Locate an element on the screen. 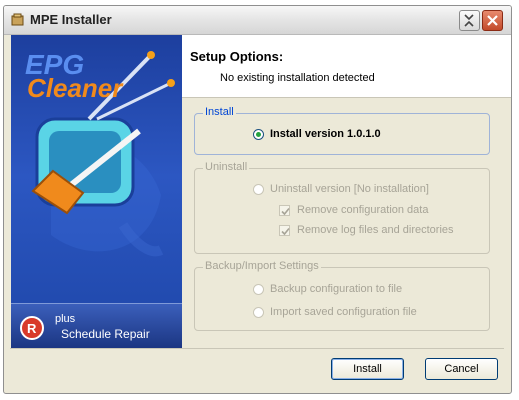 The image size is (519, 400). schedule-repair-icon: R is located at coordinates (32, 328).